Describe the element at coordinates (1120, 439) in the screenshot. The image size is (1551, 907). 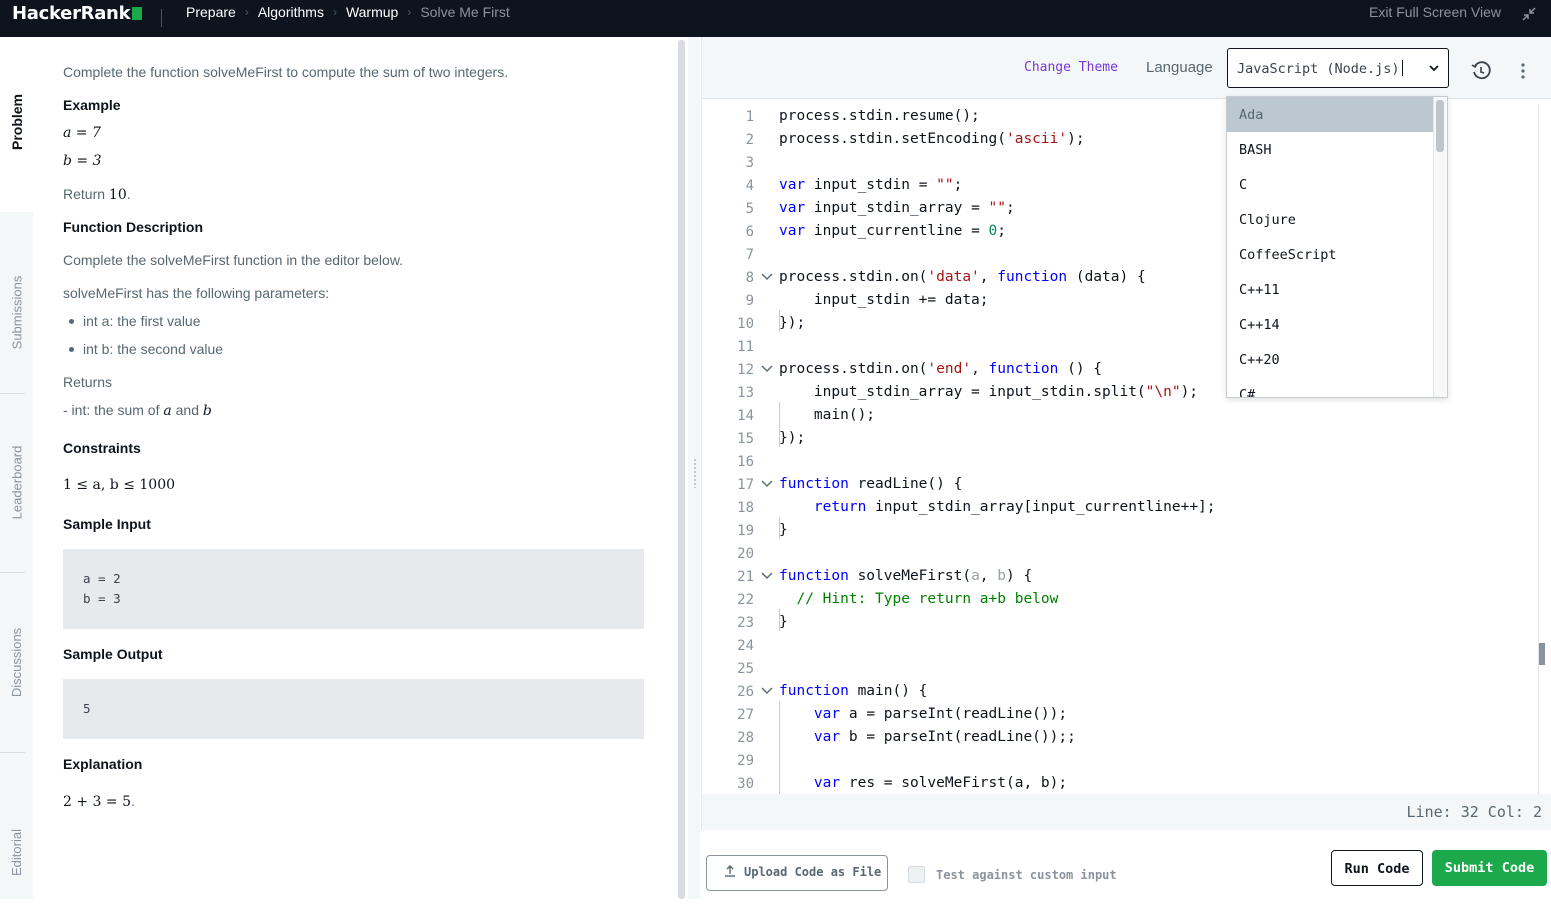
I see `code-line: 15});` at that location.